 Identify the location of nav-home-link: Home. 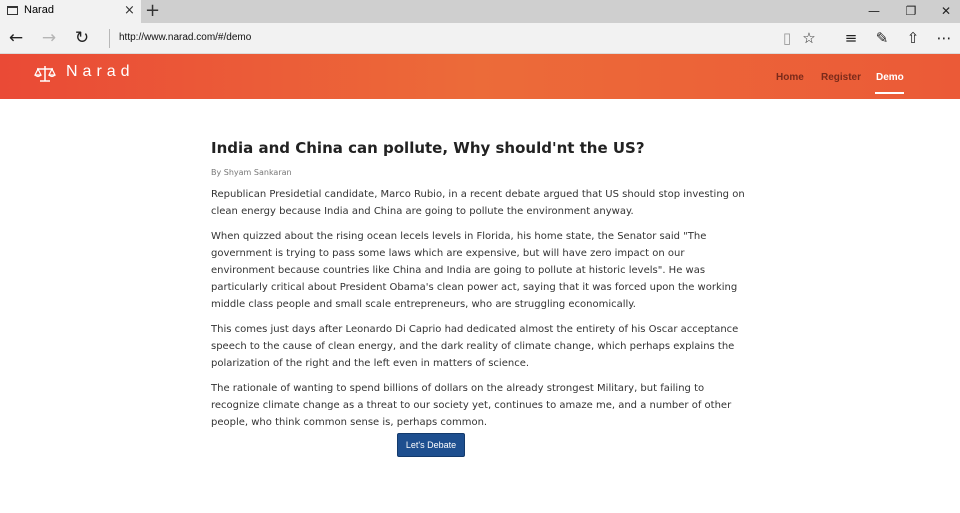
(790, 77).